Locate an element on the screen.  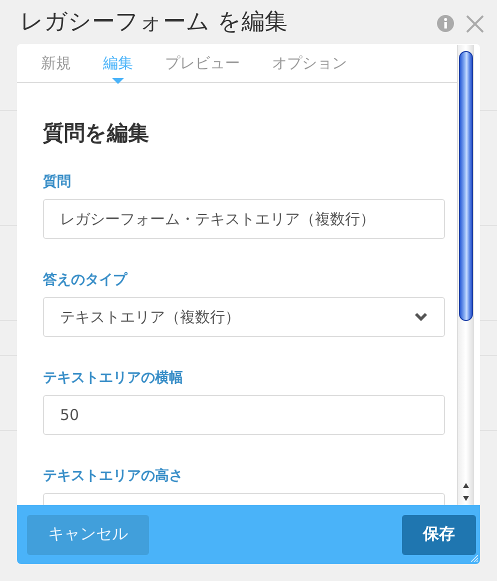
tab: 新規 is located at coordinates (56, 63).